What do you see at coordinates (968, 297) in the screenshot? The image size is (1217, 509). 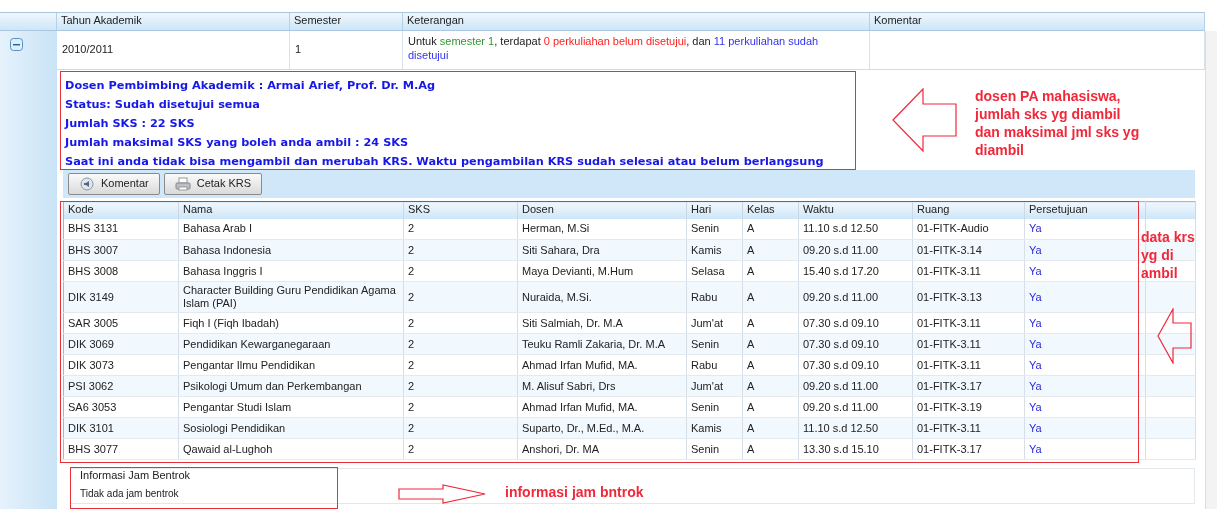 I see `table-cell: 01-FITK-3.13` at bounding box center [968, 297].